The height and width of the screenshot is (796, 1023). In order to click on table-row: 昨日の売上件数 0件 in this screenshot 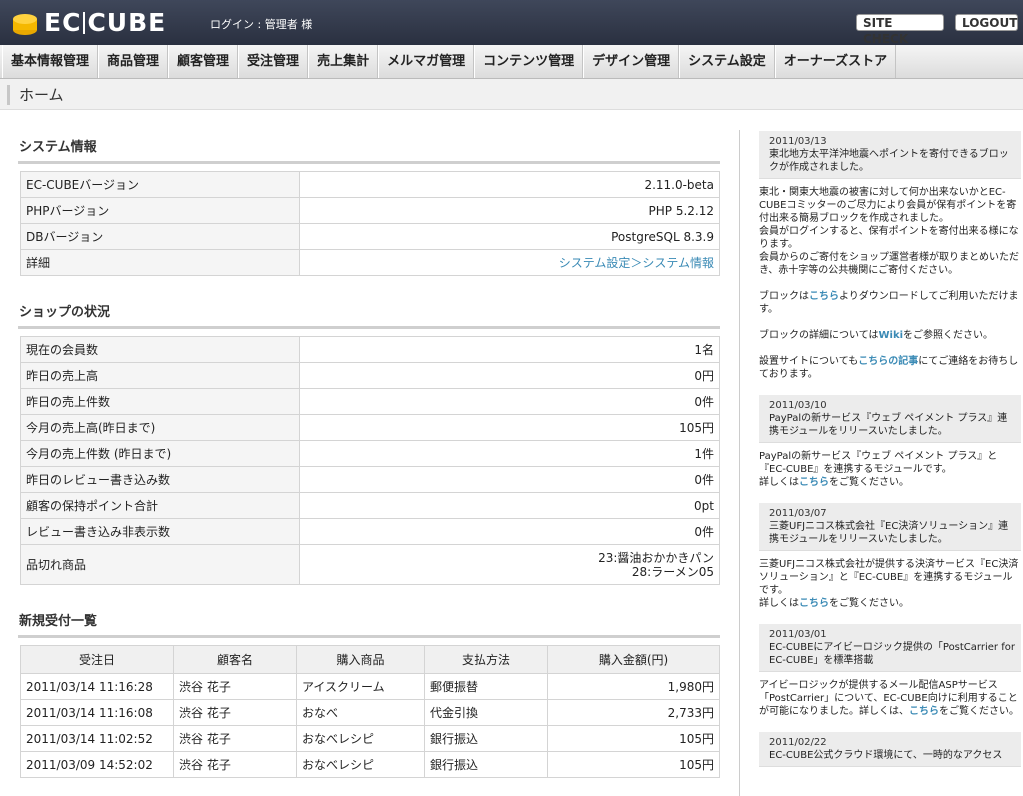, I will do `click(370, 401)`.